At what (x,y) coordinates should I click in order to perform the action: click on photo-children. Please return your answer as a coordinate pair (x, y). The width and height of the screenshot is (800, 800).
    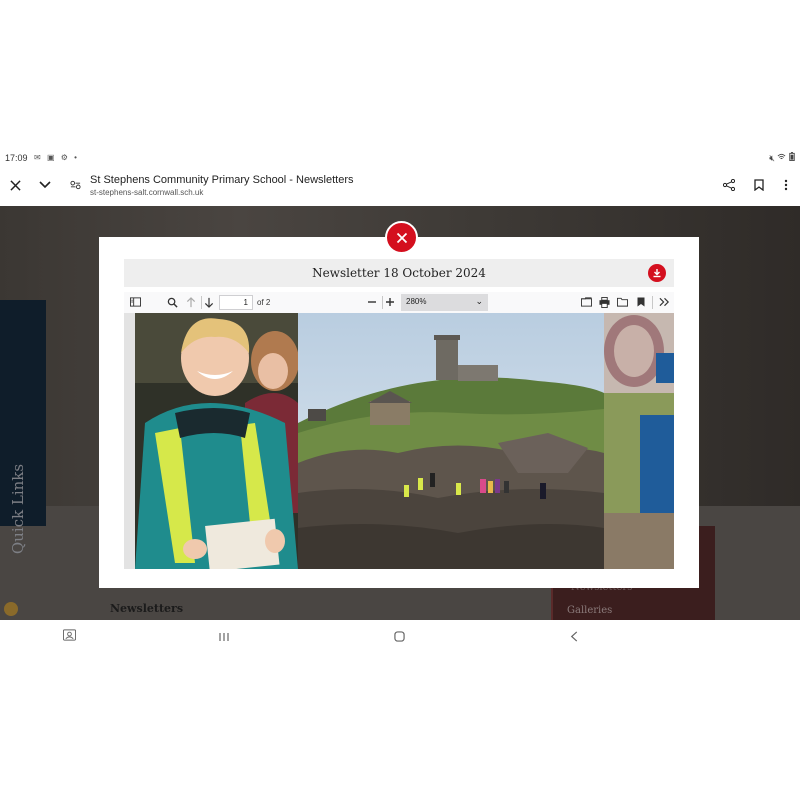
    Looking at the image, I should click on (216, 441).